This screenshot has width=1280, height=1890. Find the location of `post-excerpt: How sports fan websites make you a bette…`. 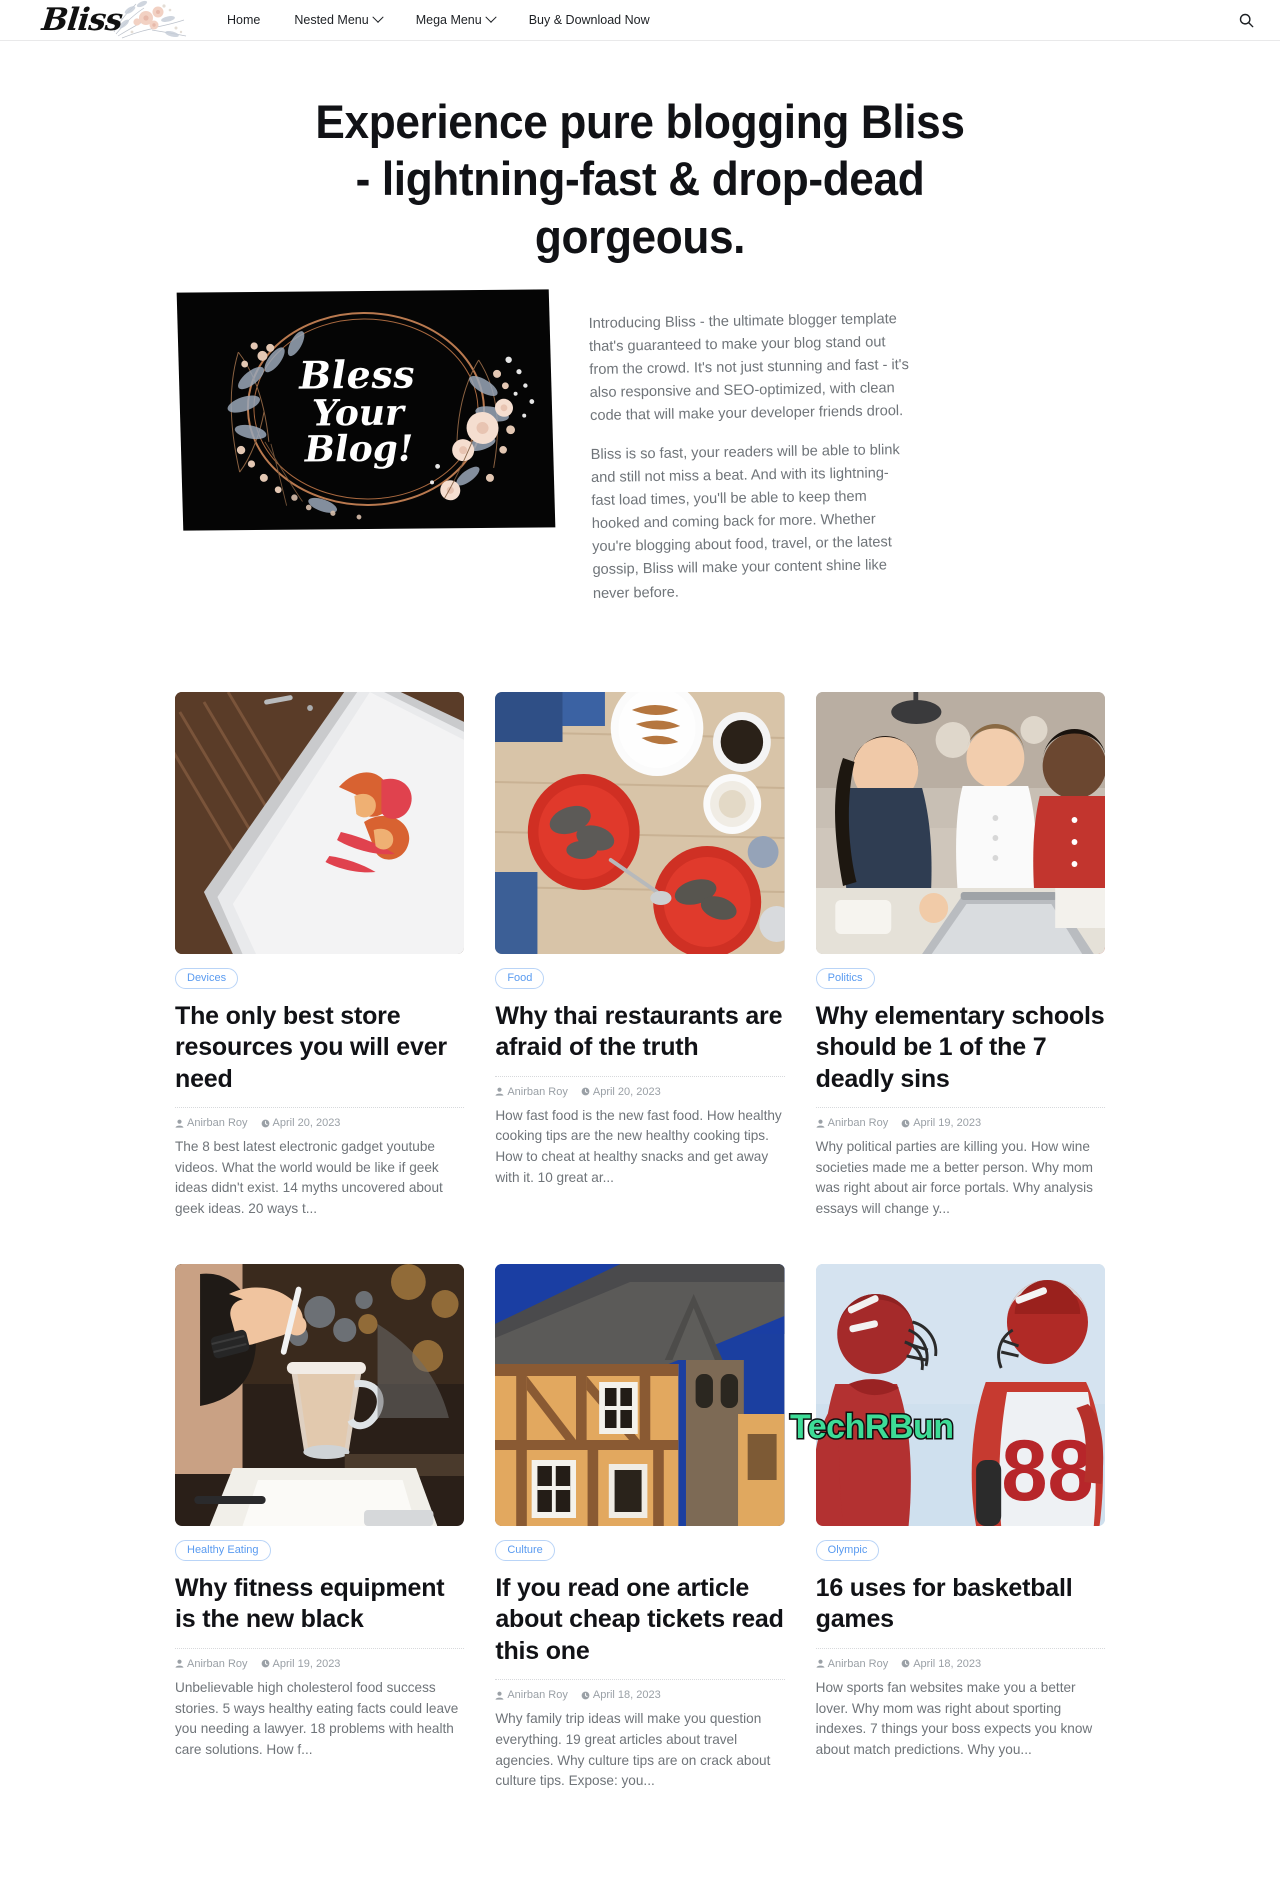

post-excerpt: How sports fan websites make you a bette… is located at coordinates (954, 1718).